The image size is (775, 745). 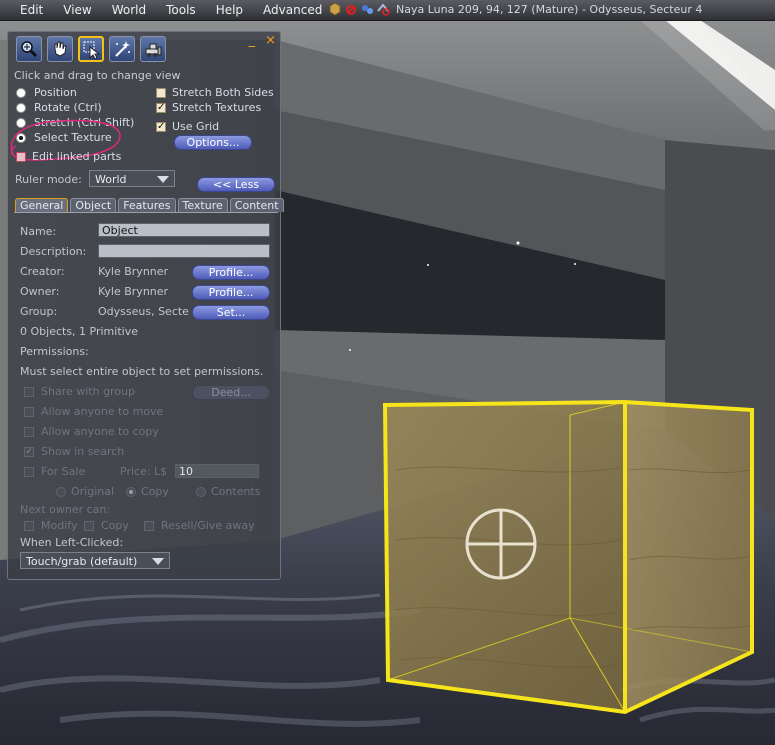 I want to click on sale-contents-label: Contents, so click(x=236, y=491).